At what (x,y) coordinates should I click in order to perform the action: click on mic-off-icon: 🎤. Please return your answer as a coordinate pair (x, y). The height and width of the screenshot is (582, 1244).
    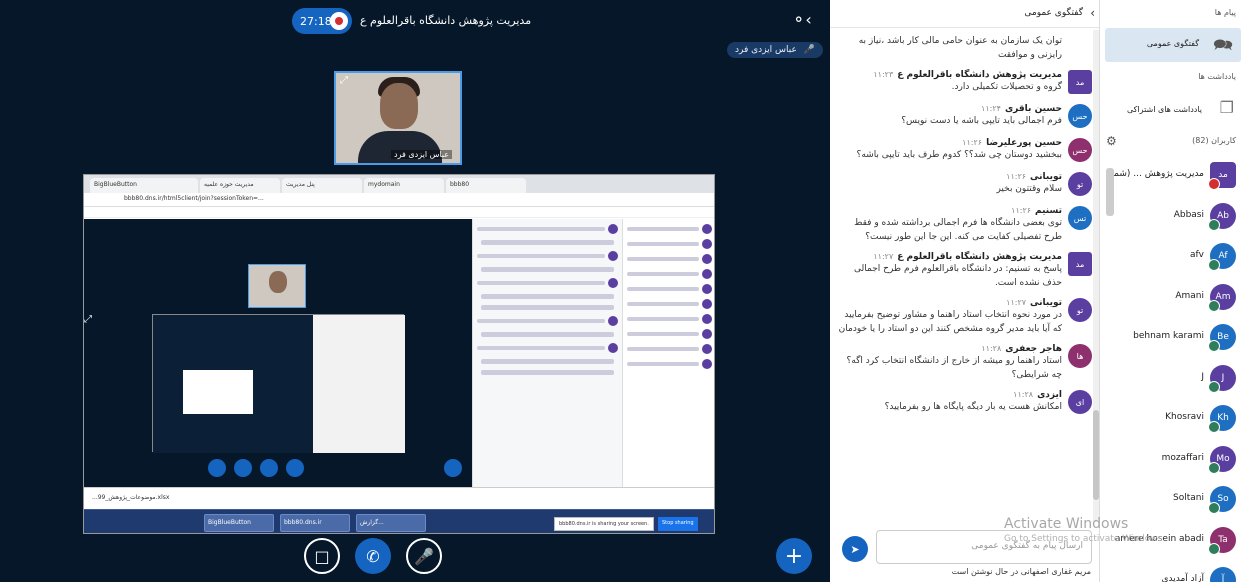
    Looking at the image, I should click on (424, 556).